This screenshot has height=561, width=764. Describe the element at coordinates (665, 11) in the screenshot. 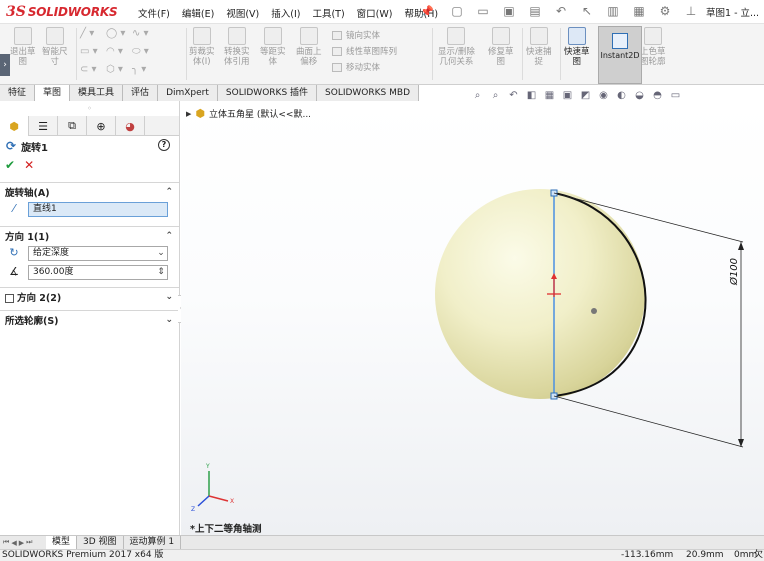

I see `options-gear-icon: ⚙` at that location.